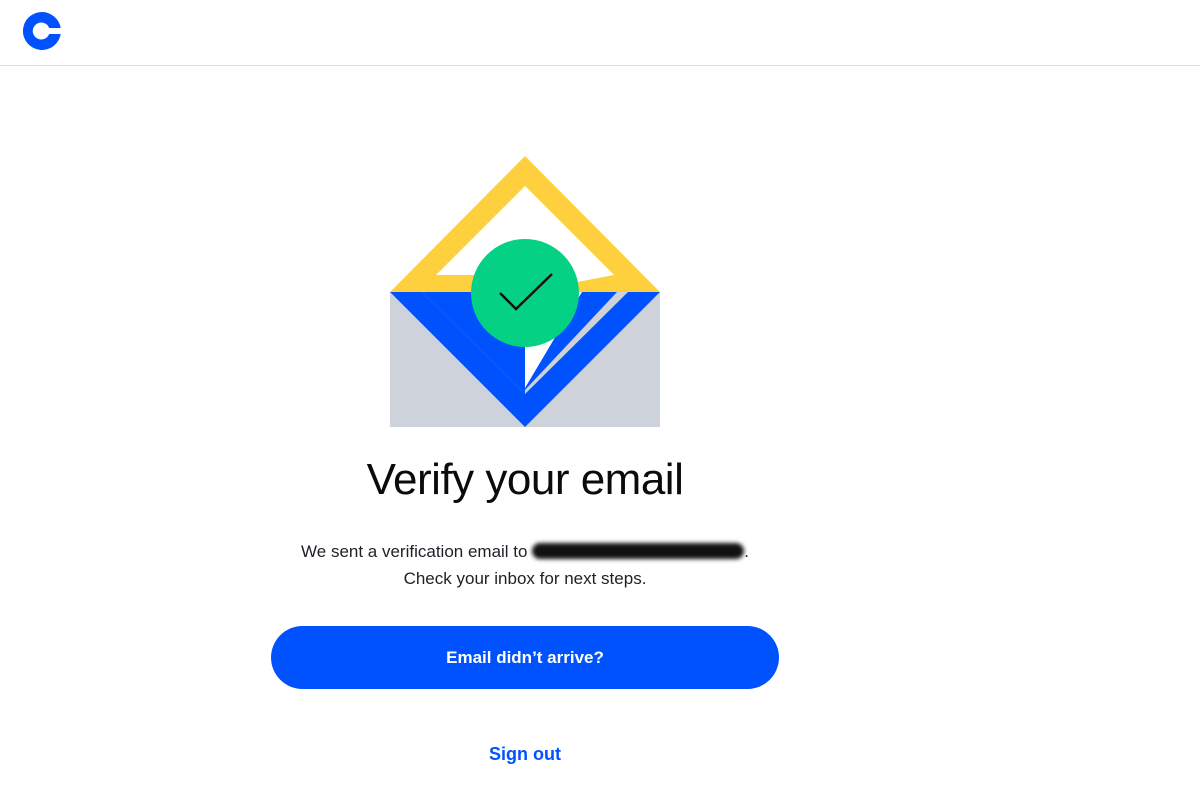 Image resolution: width=1200 pixels, height=800 pixels. What do you see at coordinates (42, 31) in the screenshot?
I see `coinbase-logo-icon` at bounding box center [42, 31].